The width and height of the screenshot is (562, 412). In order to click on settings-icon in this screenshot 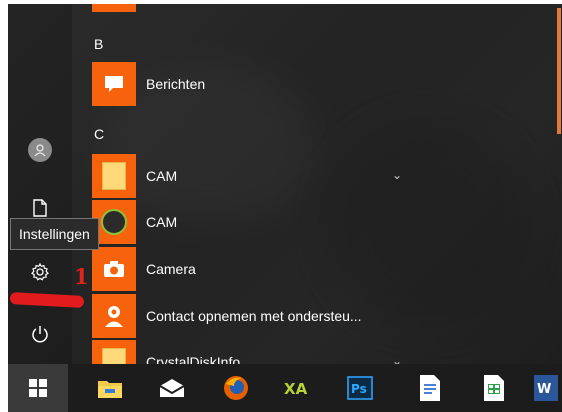, I will do `click(40, 271)`.